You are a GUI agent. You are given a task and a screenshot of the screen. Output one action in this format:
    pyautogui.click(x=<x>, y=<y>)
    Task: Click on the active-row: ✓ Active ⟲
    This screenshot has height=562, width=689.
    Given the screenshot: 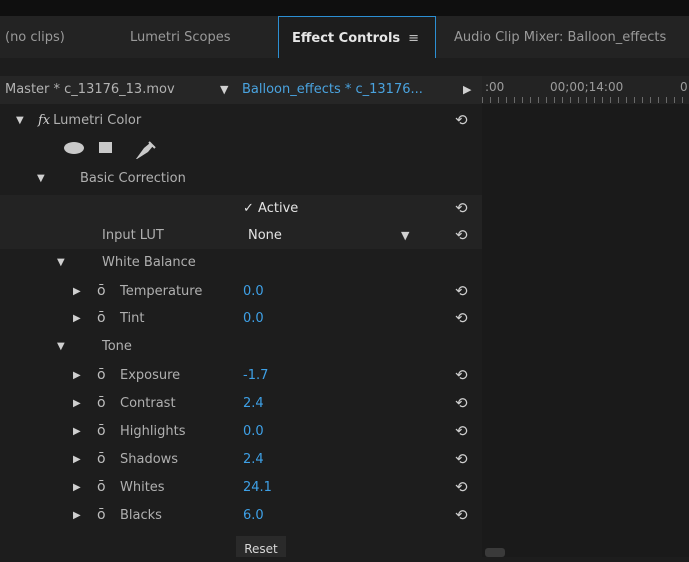 What is the action you would take?
    pyautogui.click(x=241, y=208)
    